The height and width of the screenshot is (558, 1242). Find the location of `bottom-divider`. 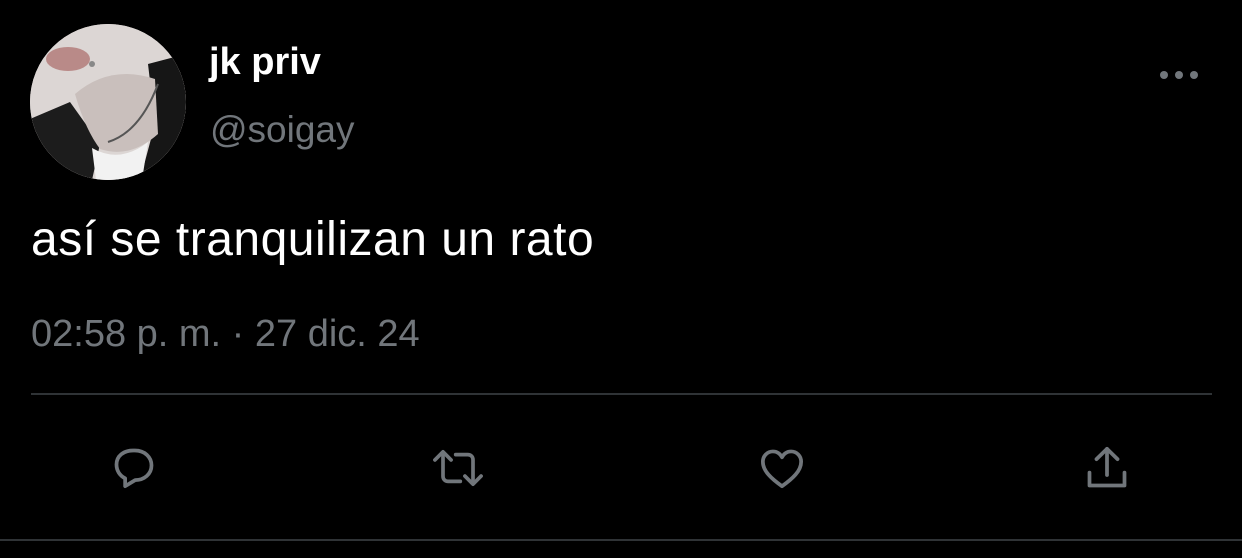

bottom-divider is located at coordinates (621, 540).